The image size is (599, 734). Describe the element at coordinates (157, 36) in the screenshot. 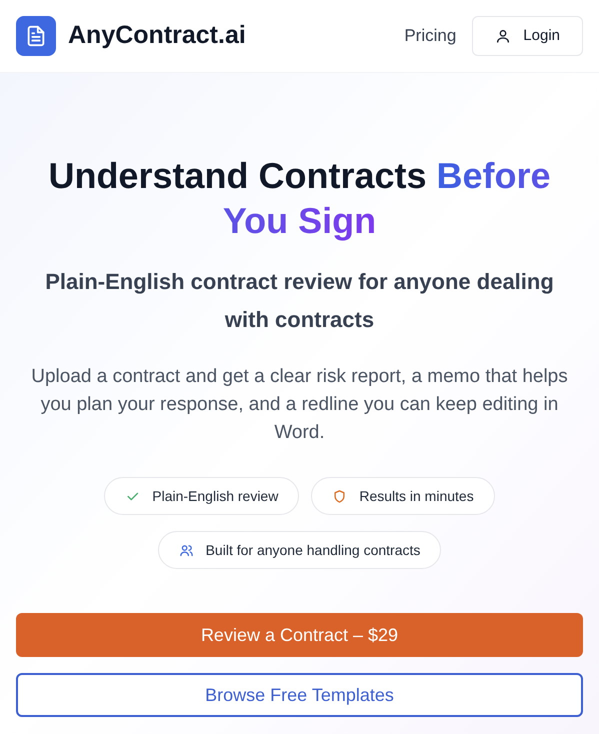

I see `brand-name: AnyContract.ai` at that location.